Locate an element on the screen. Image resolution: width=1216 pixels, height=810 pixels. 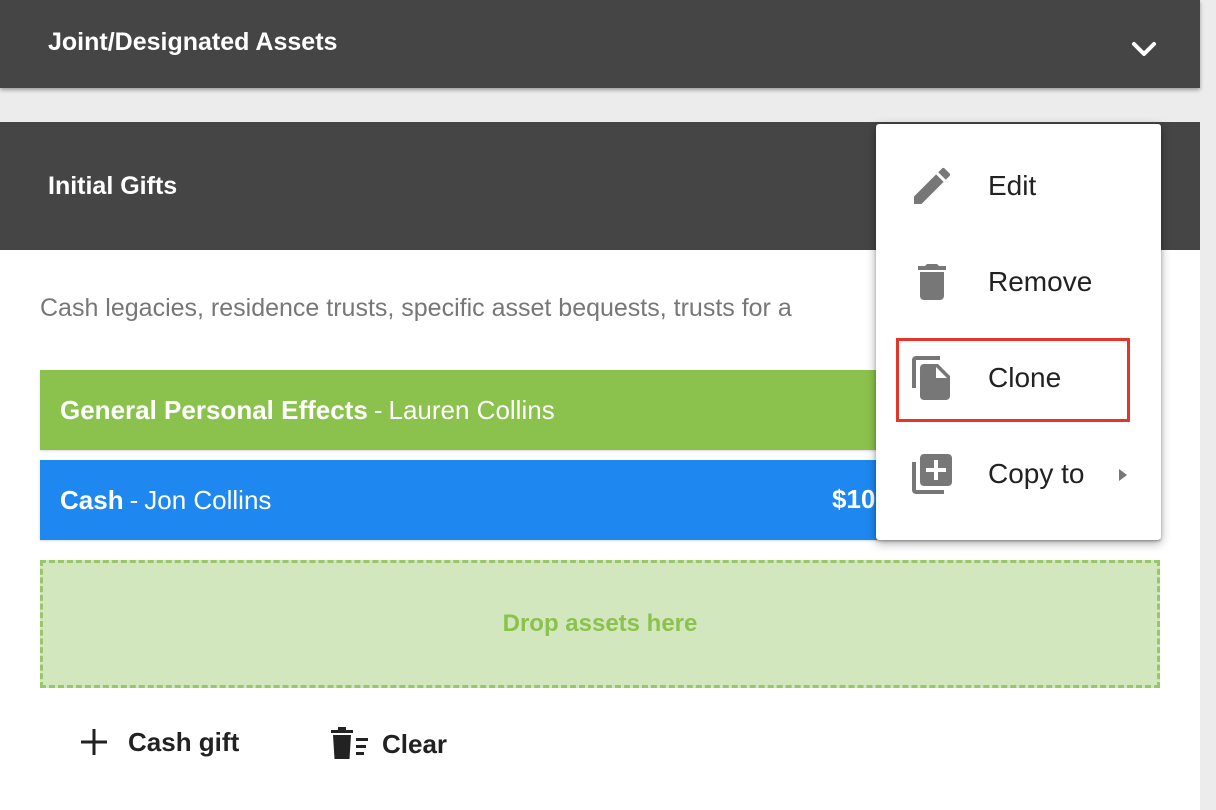
cash-gift-button: Cash gift is located at coordinates (158, 742).